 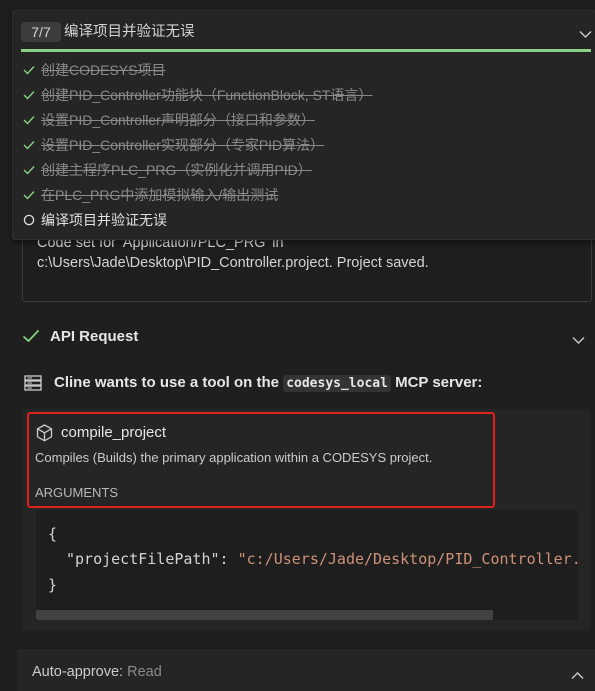 I want to click on circle-icon, so click(x=31, y=220).